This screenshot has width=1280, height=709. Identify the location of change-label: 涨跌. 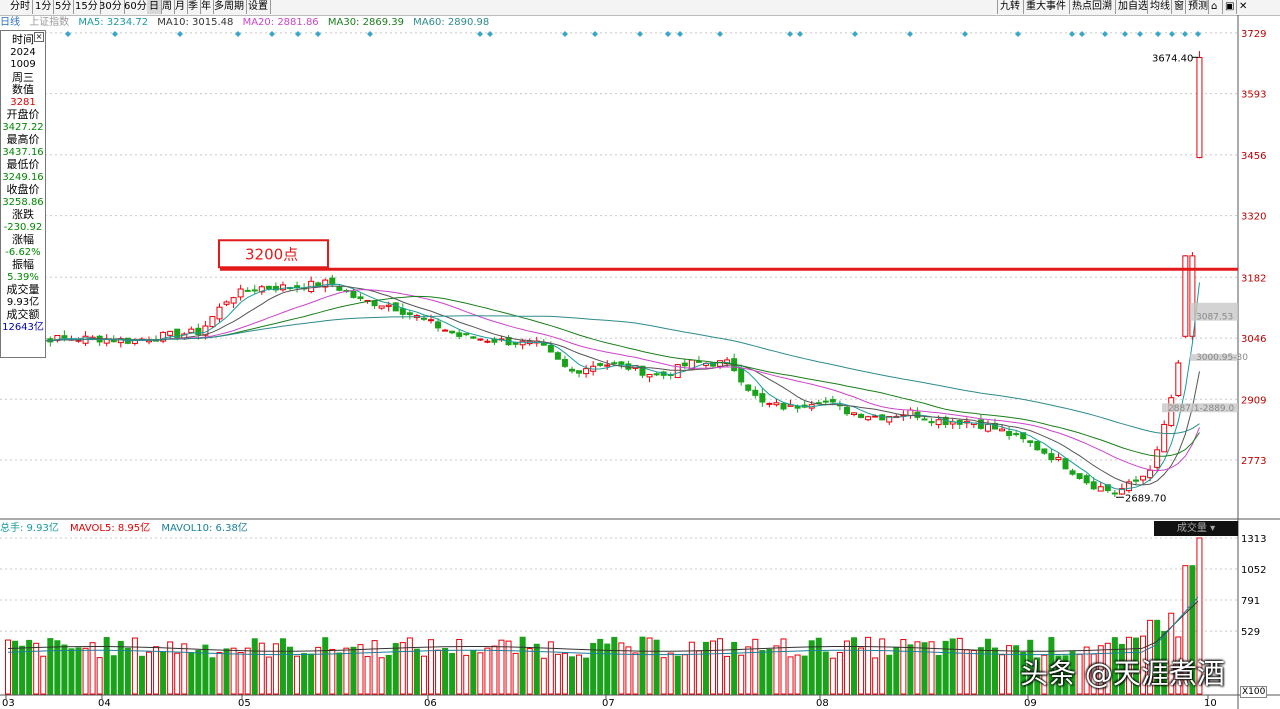
(23, 214).